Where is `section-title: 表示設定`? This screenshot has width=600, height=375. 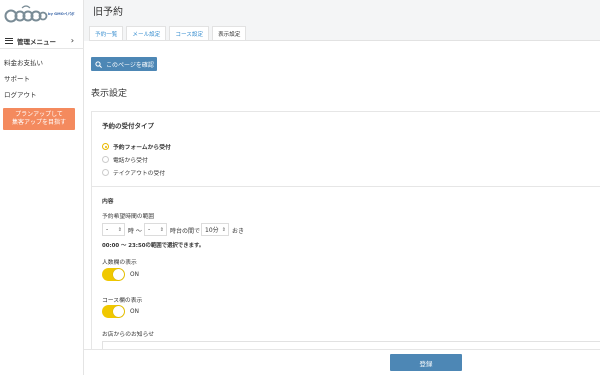 section-title: 表示設定 is located at coordinates (109, 94).